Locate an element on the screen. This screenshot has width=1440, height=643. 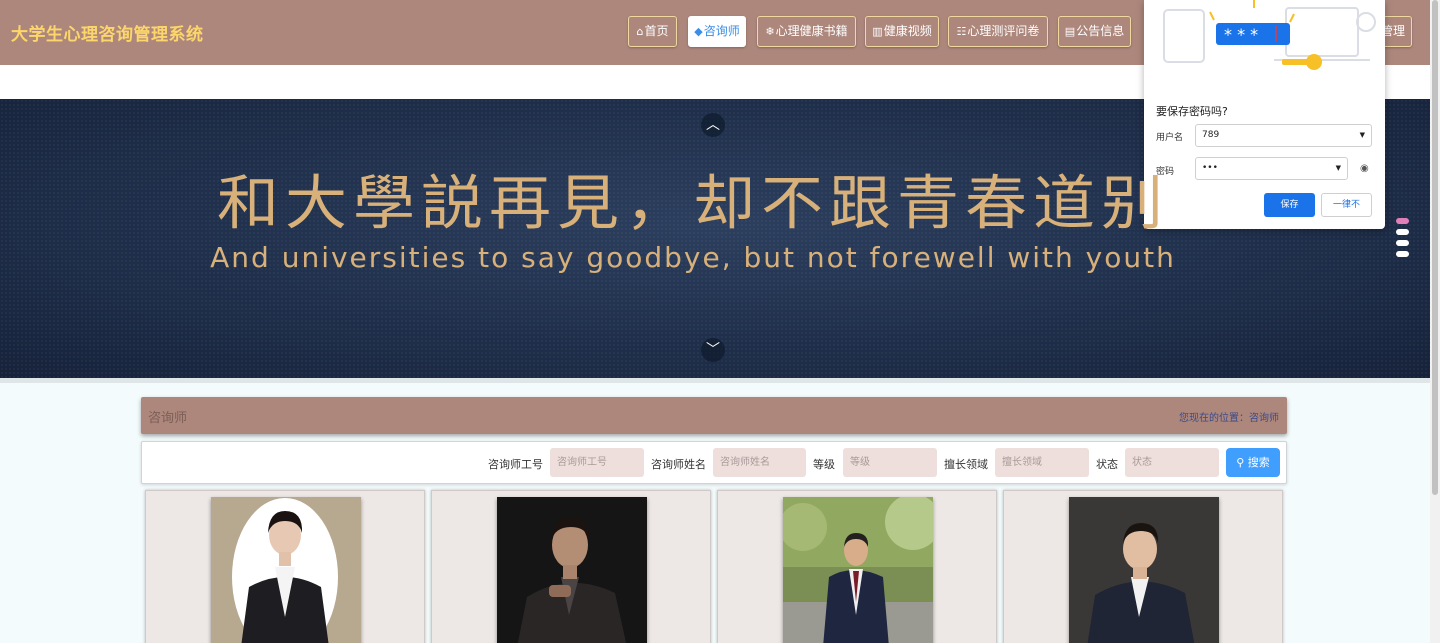
label-level: 等级 is located at coordinates (824, 464).